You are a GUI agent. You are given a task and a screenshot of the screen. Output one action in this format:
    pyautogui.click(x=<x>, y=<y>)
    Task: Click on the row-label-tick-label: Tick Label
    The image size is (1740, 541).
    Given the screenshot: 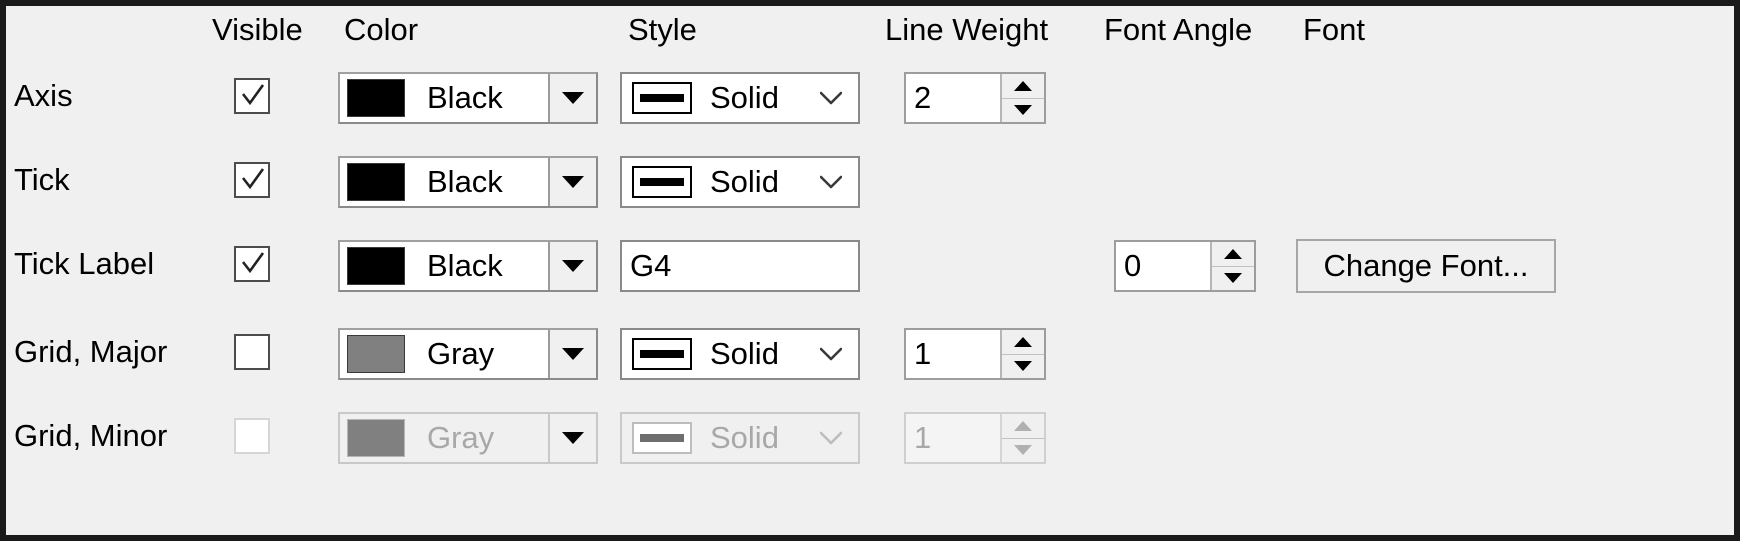 What is the action you would take?
    pyautogui.click(x=84, y=263)
    